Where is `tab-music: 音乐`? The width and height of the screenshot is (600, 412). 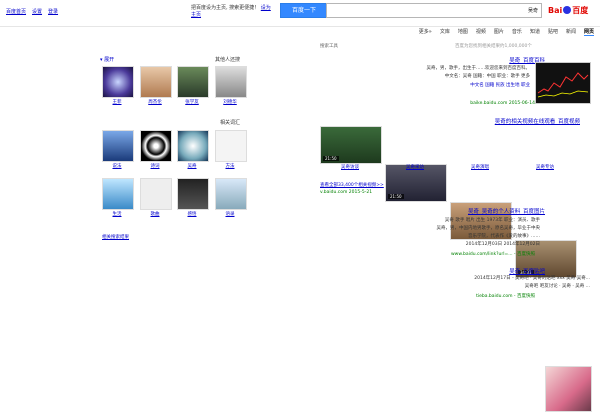 tab-music: 音乐 is located at coordinates (517, 31).